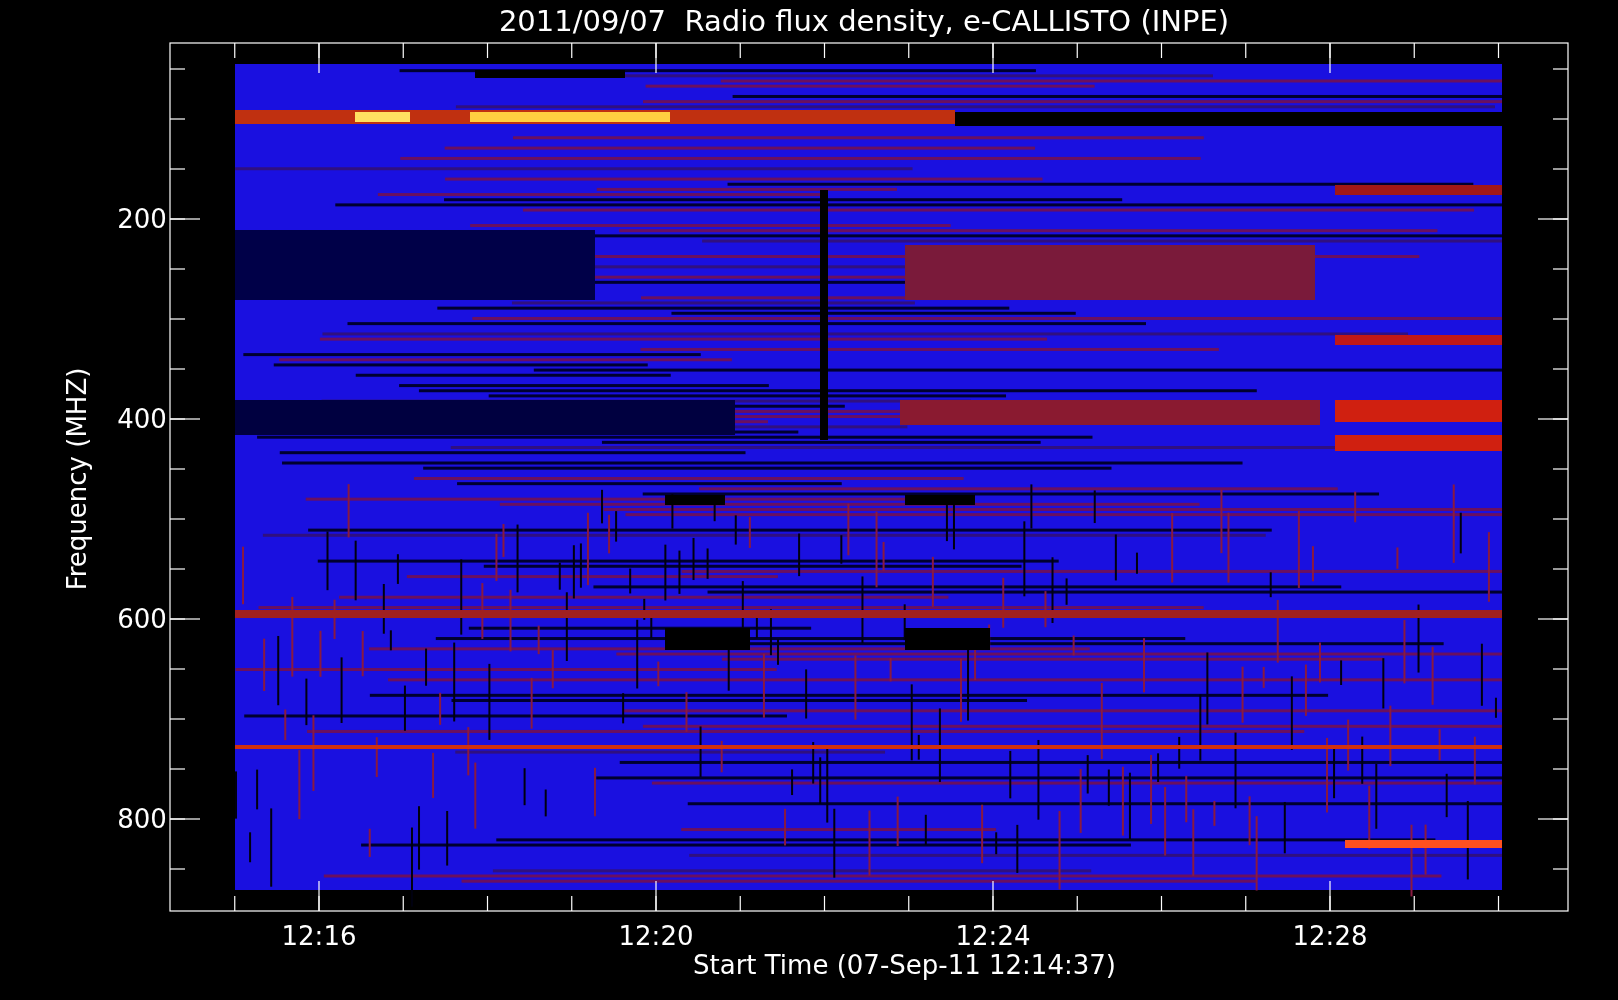  I want to click on tick-label: 400, so click(142, 419).